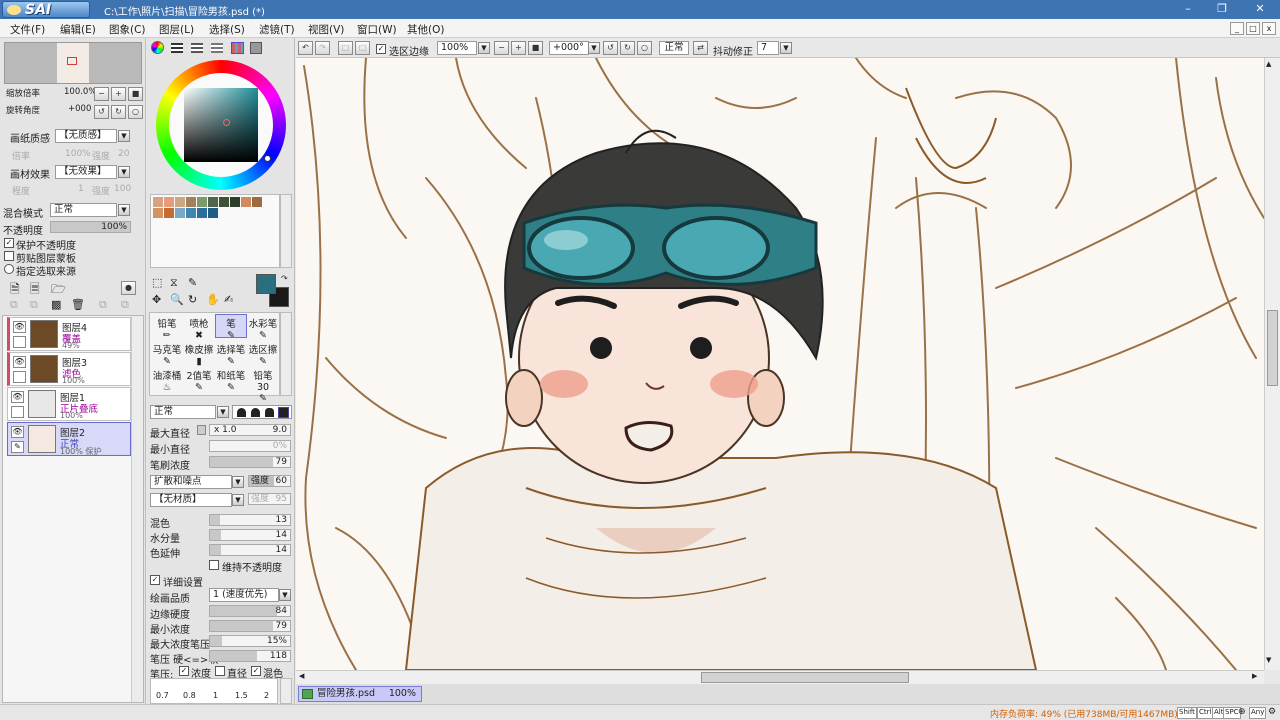 The height and width of the screenshot is (720, 1280). Describe the element at coordinates (231, 379) in the screenshot. I see `tool-washi-pen: 和纸笔 ✎` at that location.